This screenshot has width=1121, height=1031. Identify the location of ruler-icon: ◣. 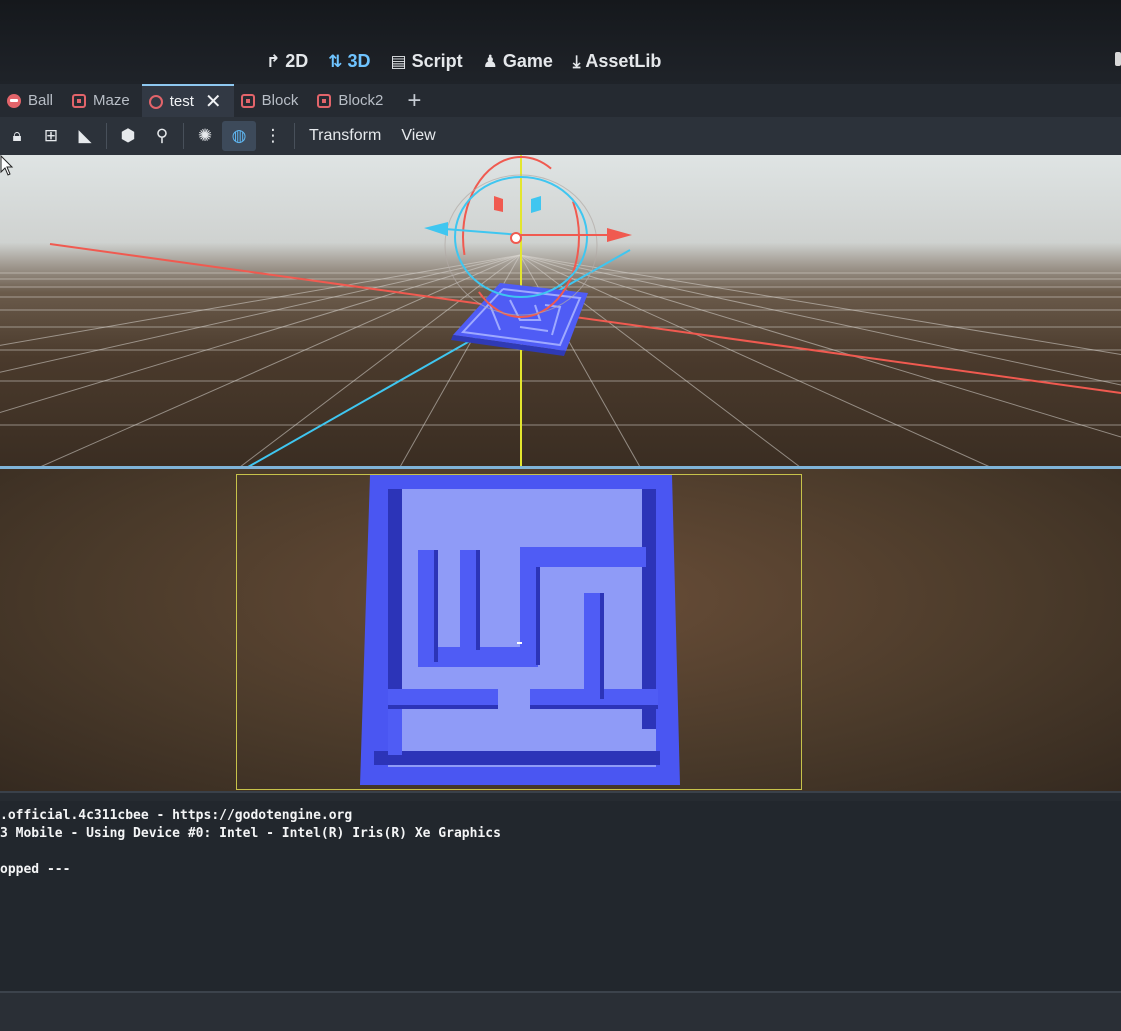
(85, 136).